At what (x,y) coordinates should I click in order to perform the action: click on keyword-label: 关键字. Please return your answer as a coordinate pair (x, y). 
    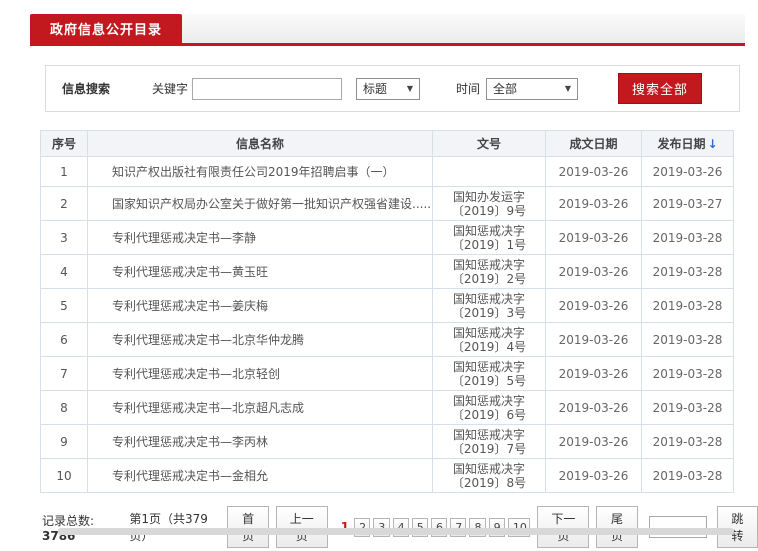
    Looking at the image, I should click on (170, 89).